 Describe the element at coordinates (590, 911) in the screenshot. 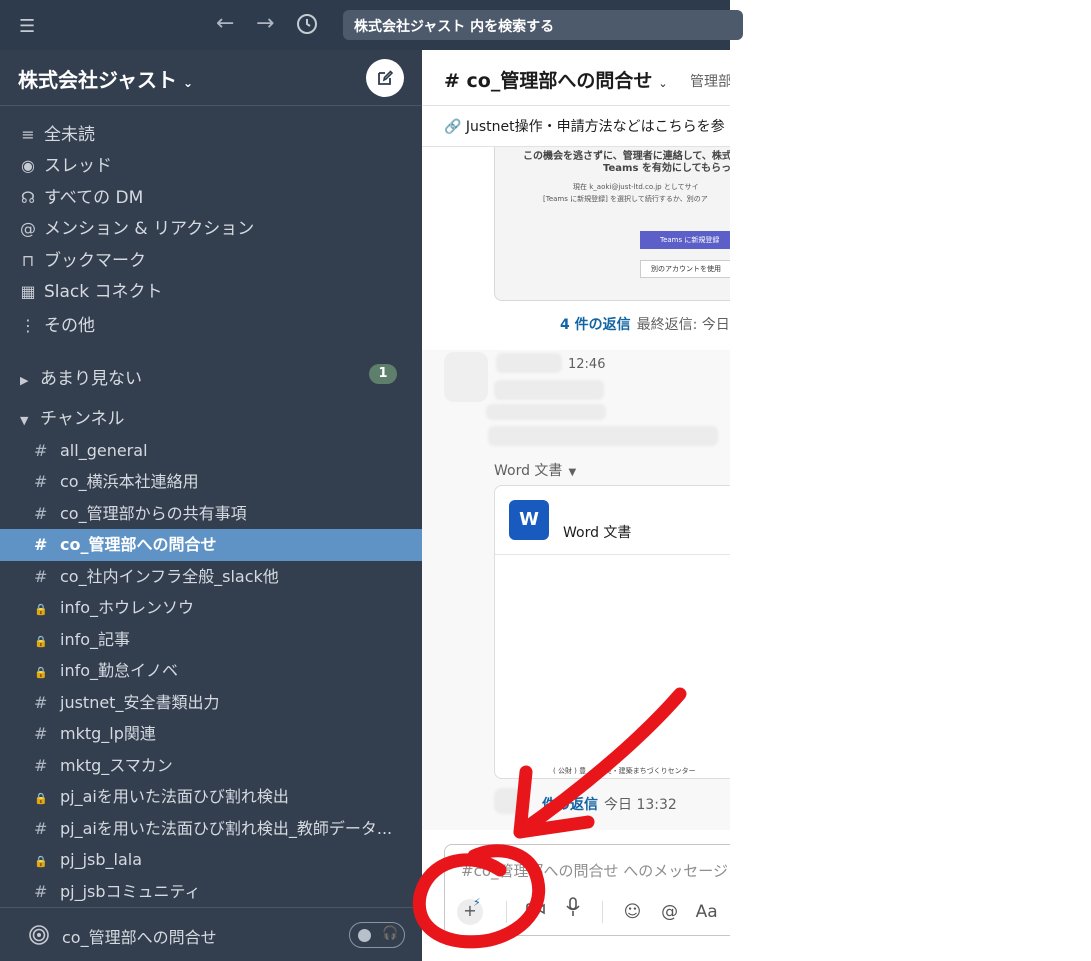

I see `composer-toolbar: + ⚡ ☺ @ Aa` at that location.